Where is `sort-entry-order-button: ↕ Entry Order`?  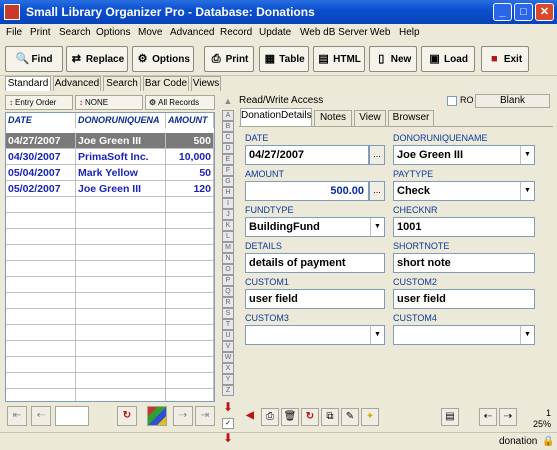 sort-entry-order-button: ↕ Entry Order is located at coordinates (39, 102).